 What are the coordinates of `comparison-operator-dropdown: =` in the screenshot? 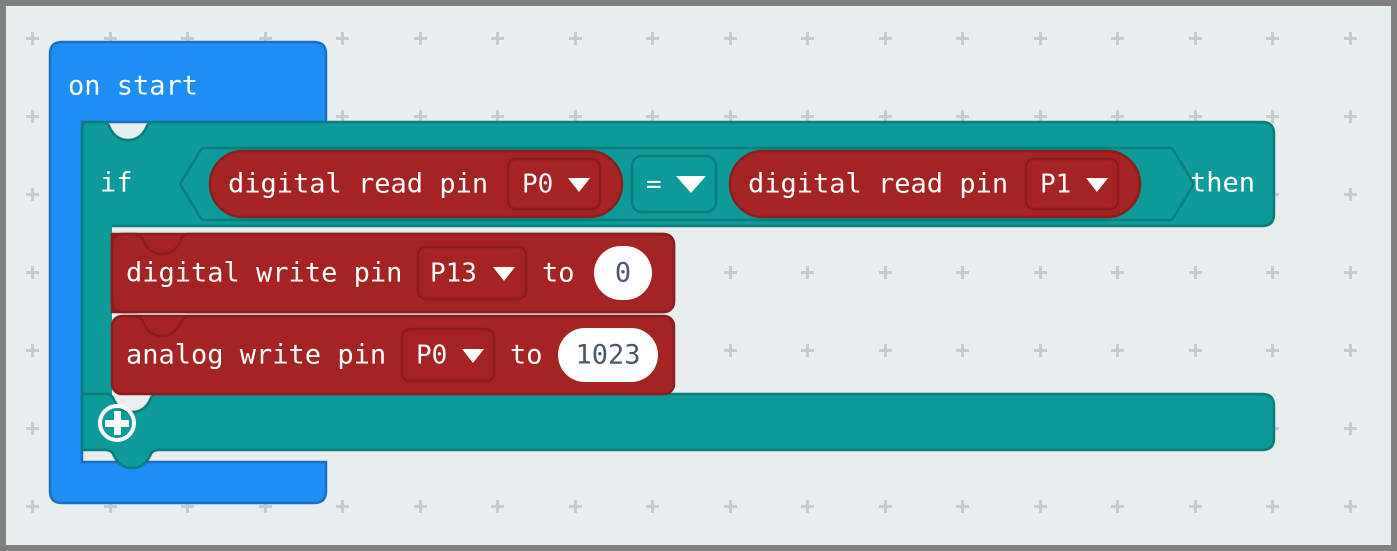 It's located at (674, 184).